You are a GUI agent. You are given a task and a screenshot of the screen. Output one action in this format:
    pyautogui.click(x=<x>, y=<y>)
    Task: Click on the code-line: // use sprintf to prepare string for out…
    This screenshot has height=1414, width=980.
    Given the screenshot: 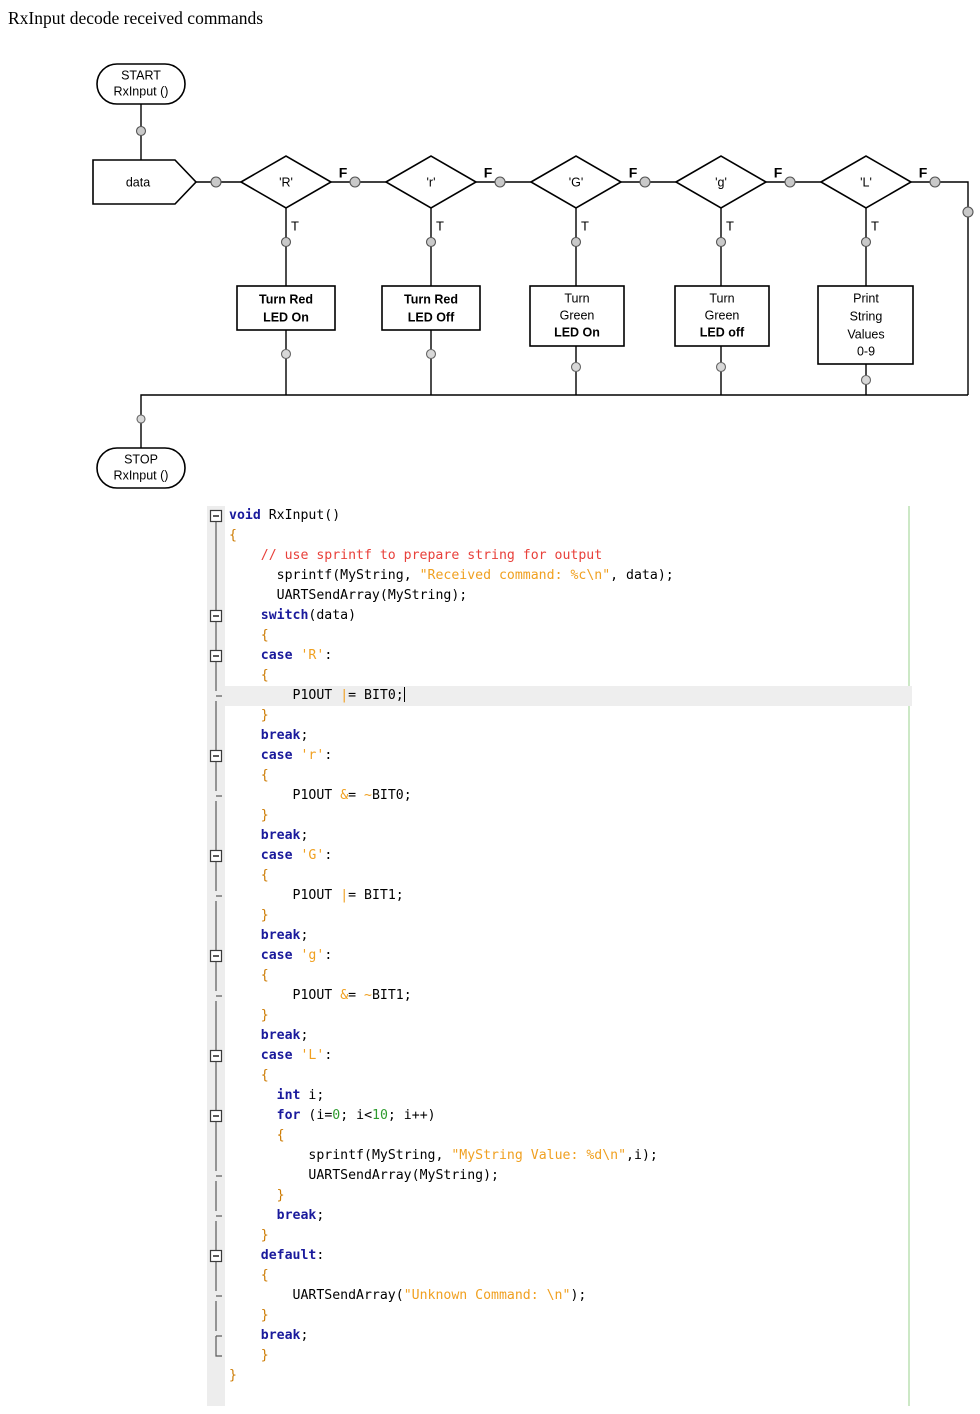 What is the action you would take?
    pyautogui.click(x=602, y=556)
    